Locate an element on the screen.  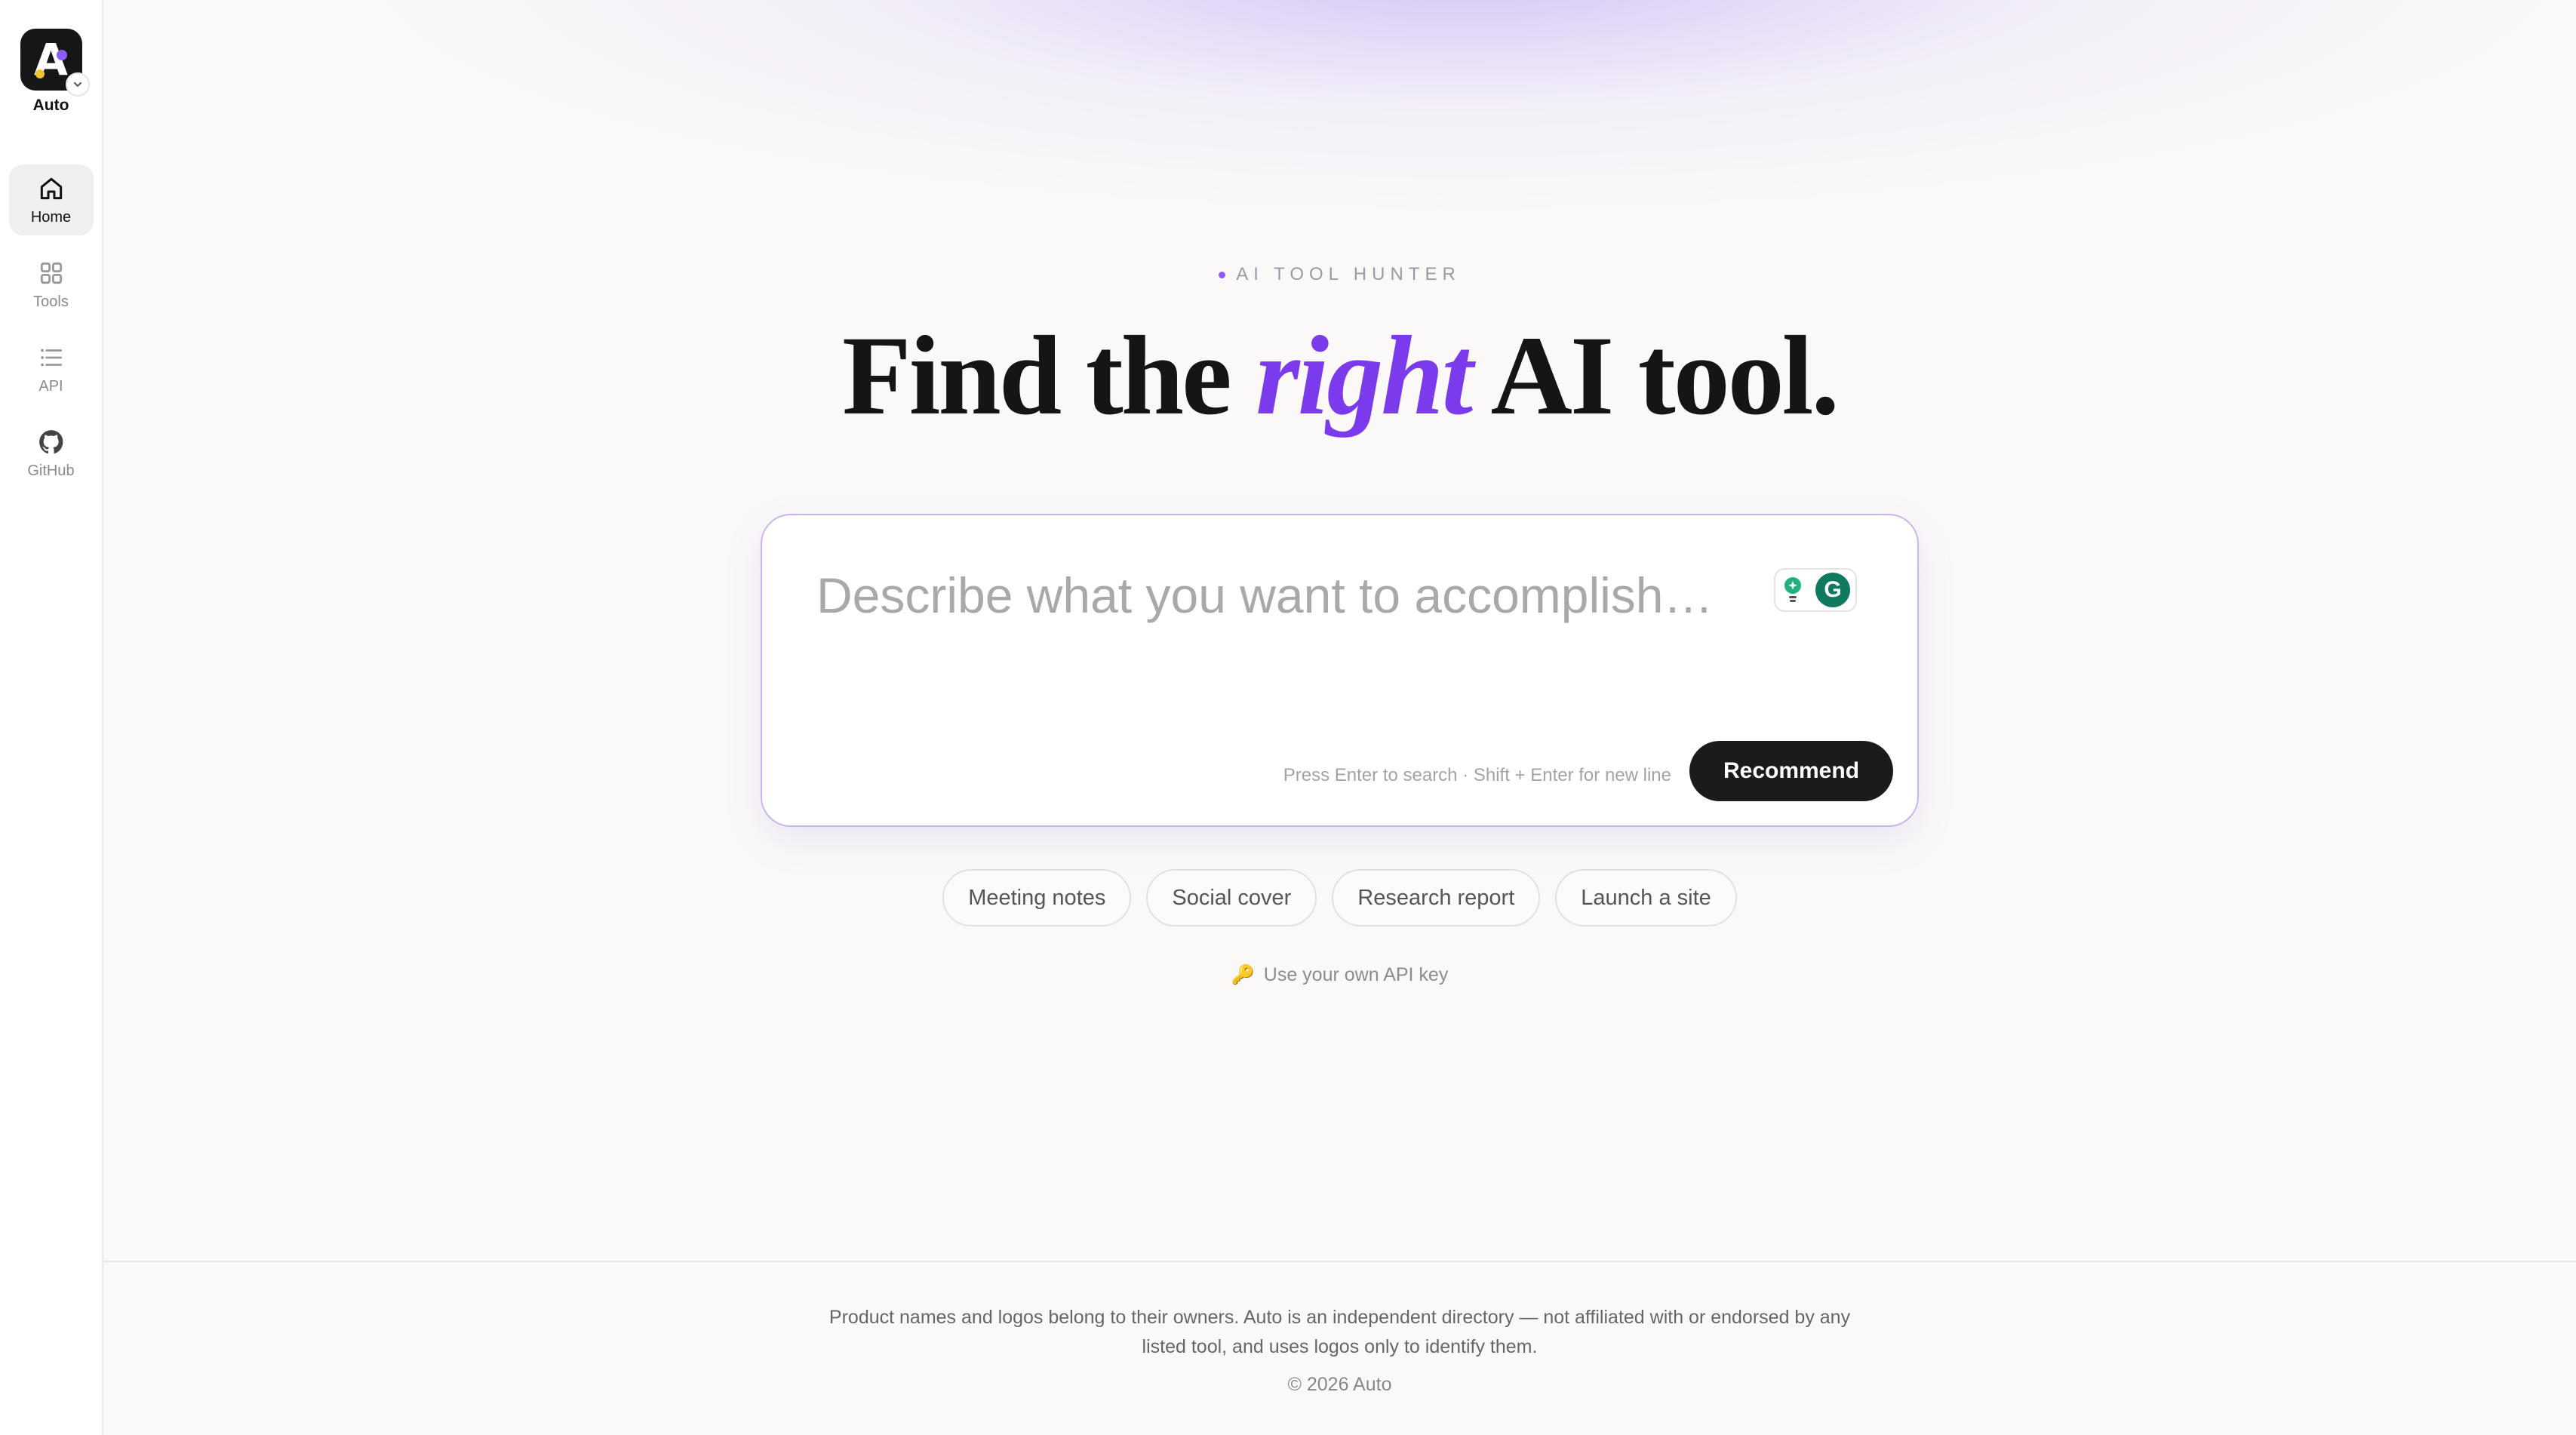
sidebar-item-label: GitHub is located at coordinates (51, 470).